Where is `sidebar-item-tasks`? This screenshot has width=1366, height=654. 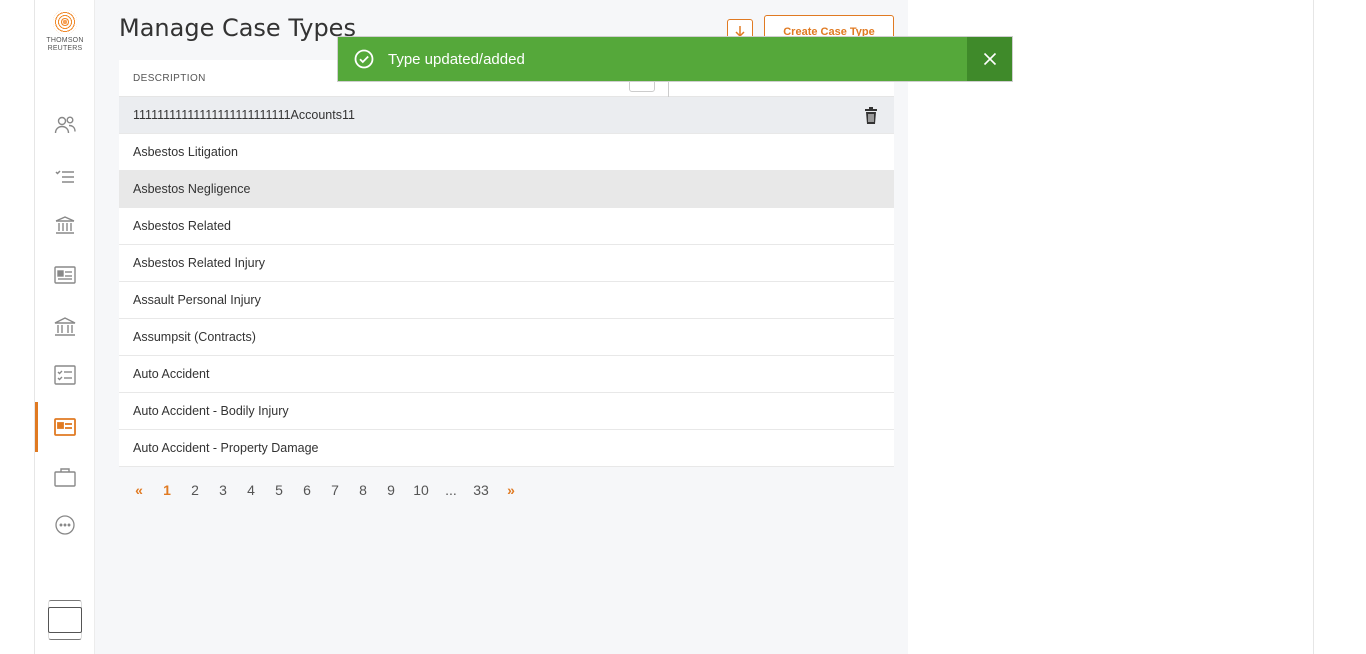 sidebar-item-tasks is located at coordinates (65, 375).